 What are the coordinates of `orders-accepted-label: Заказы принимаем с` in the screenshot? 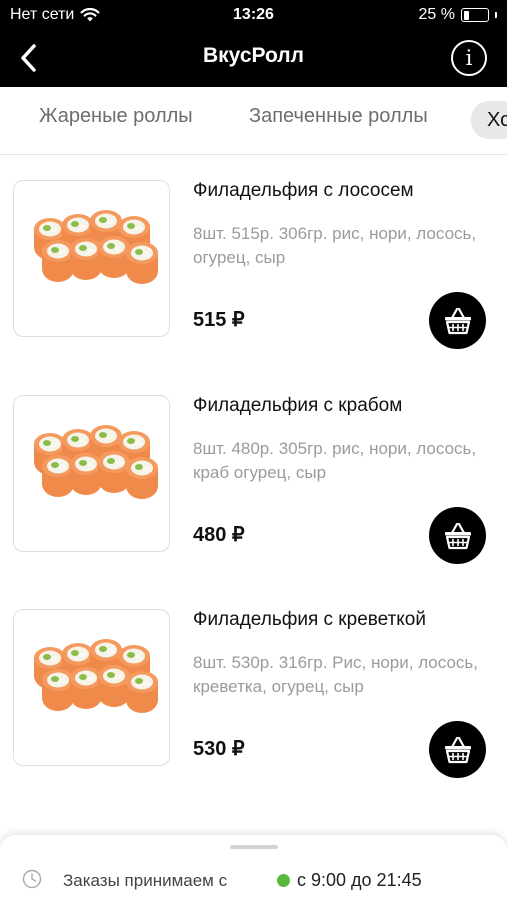 It's located at (145, 880).